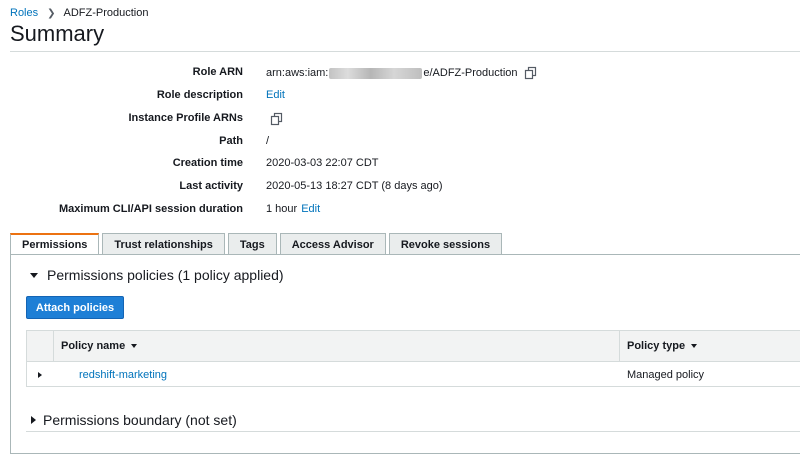 Image resolution: width=800 pixels, height=464 pixels. What do you see at coordinates (376, 73) in the screenshot?
I see `redacted-account-id` at bounding box center [376, 73].